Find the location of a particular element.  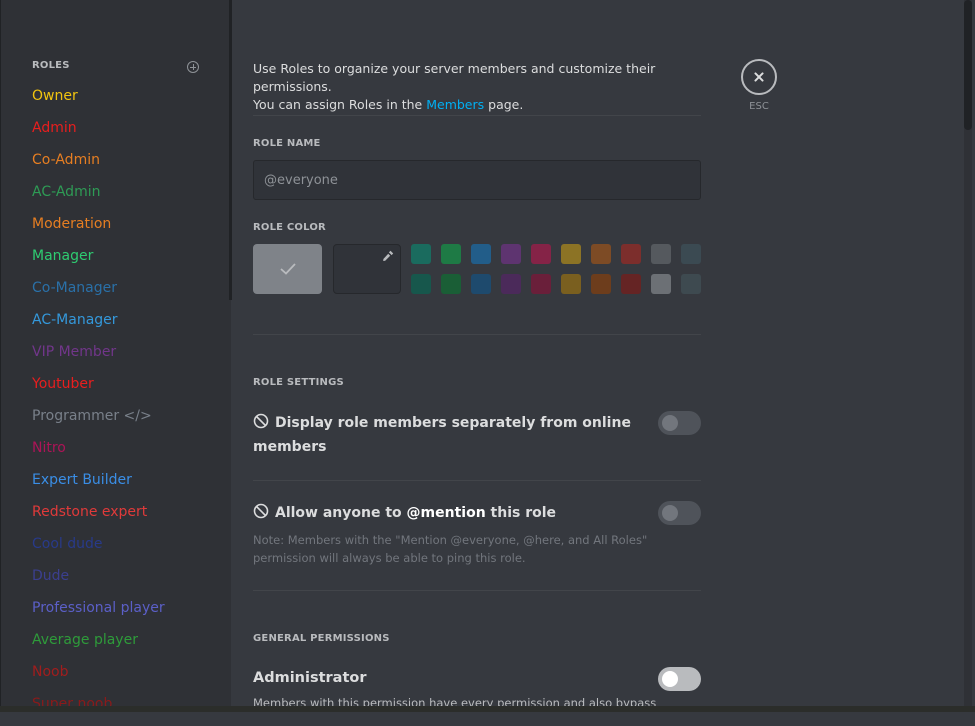

roles-header: ROLES is located at coordinates (51, 65).